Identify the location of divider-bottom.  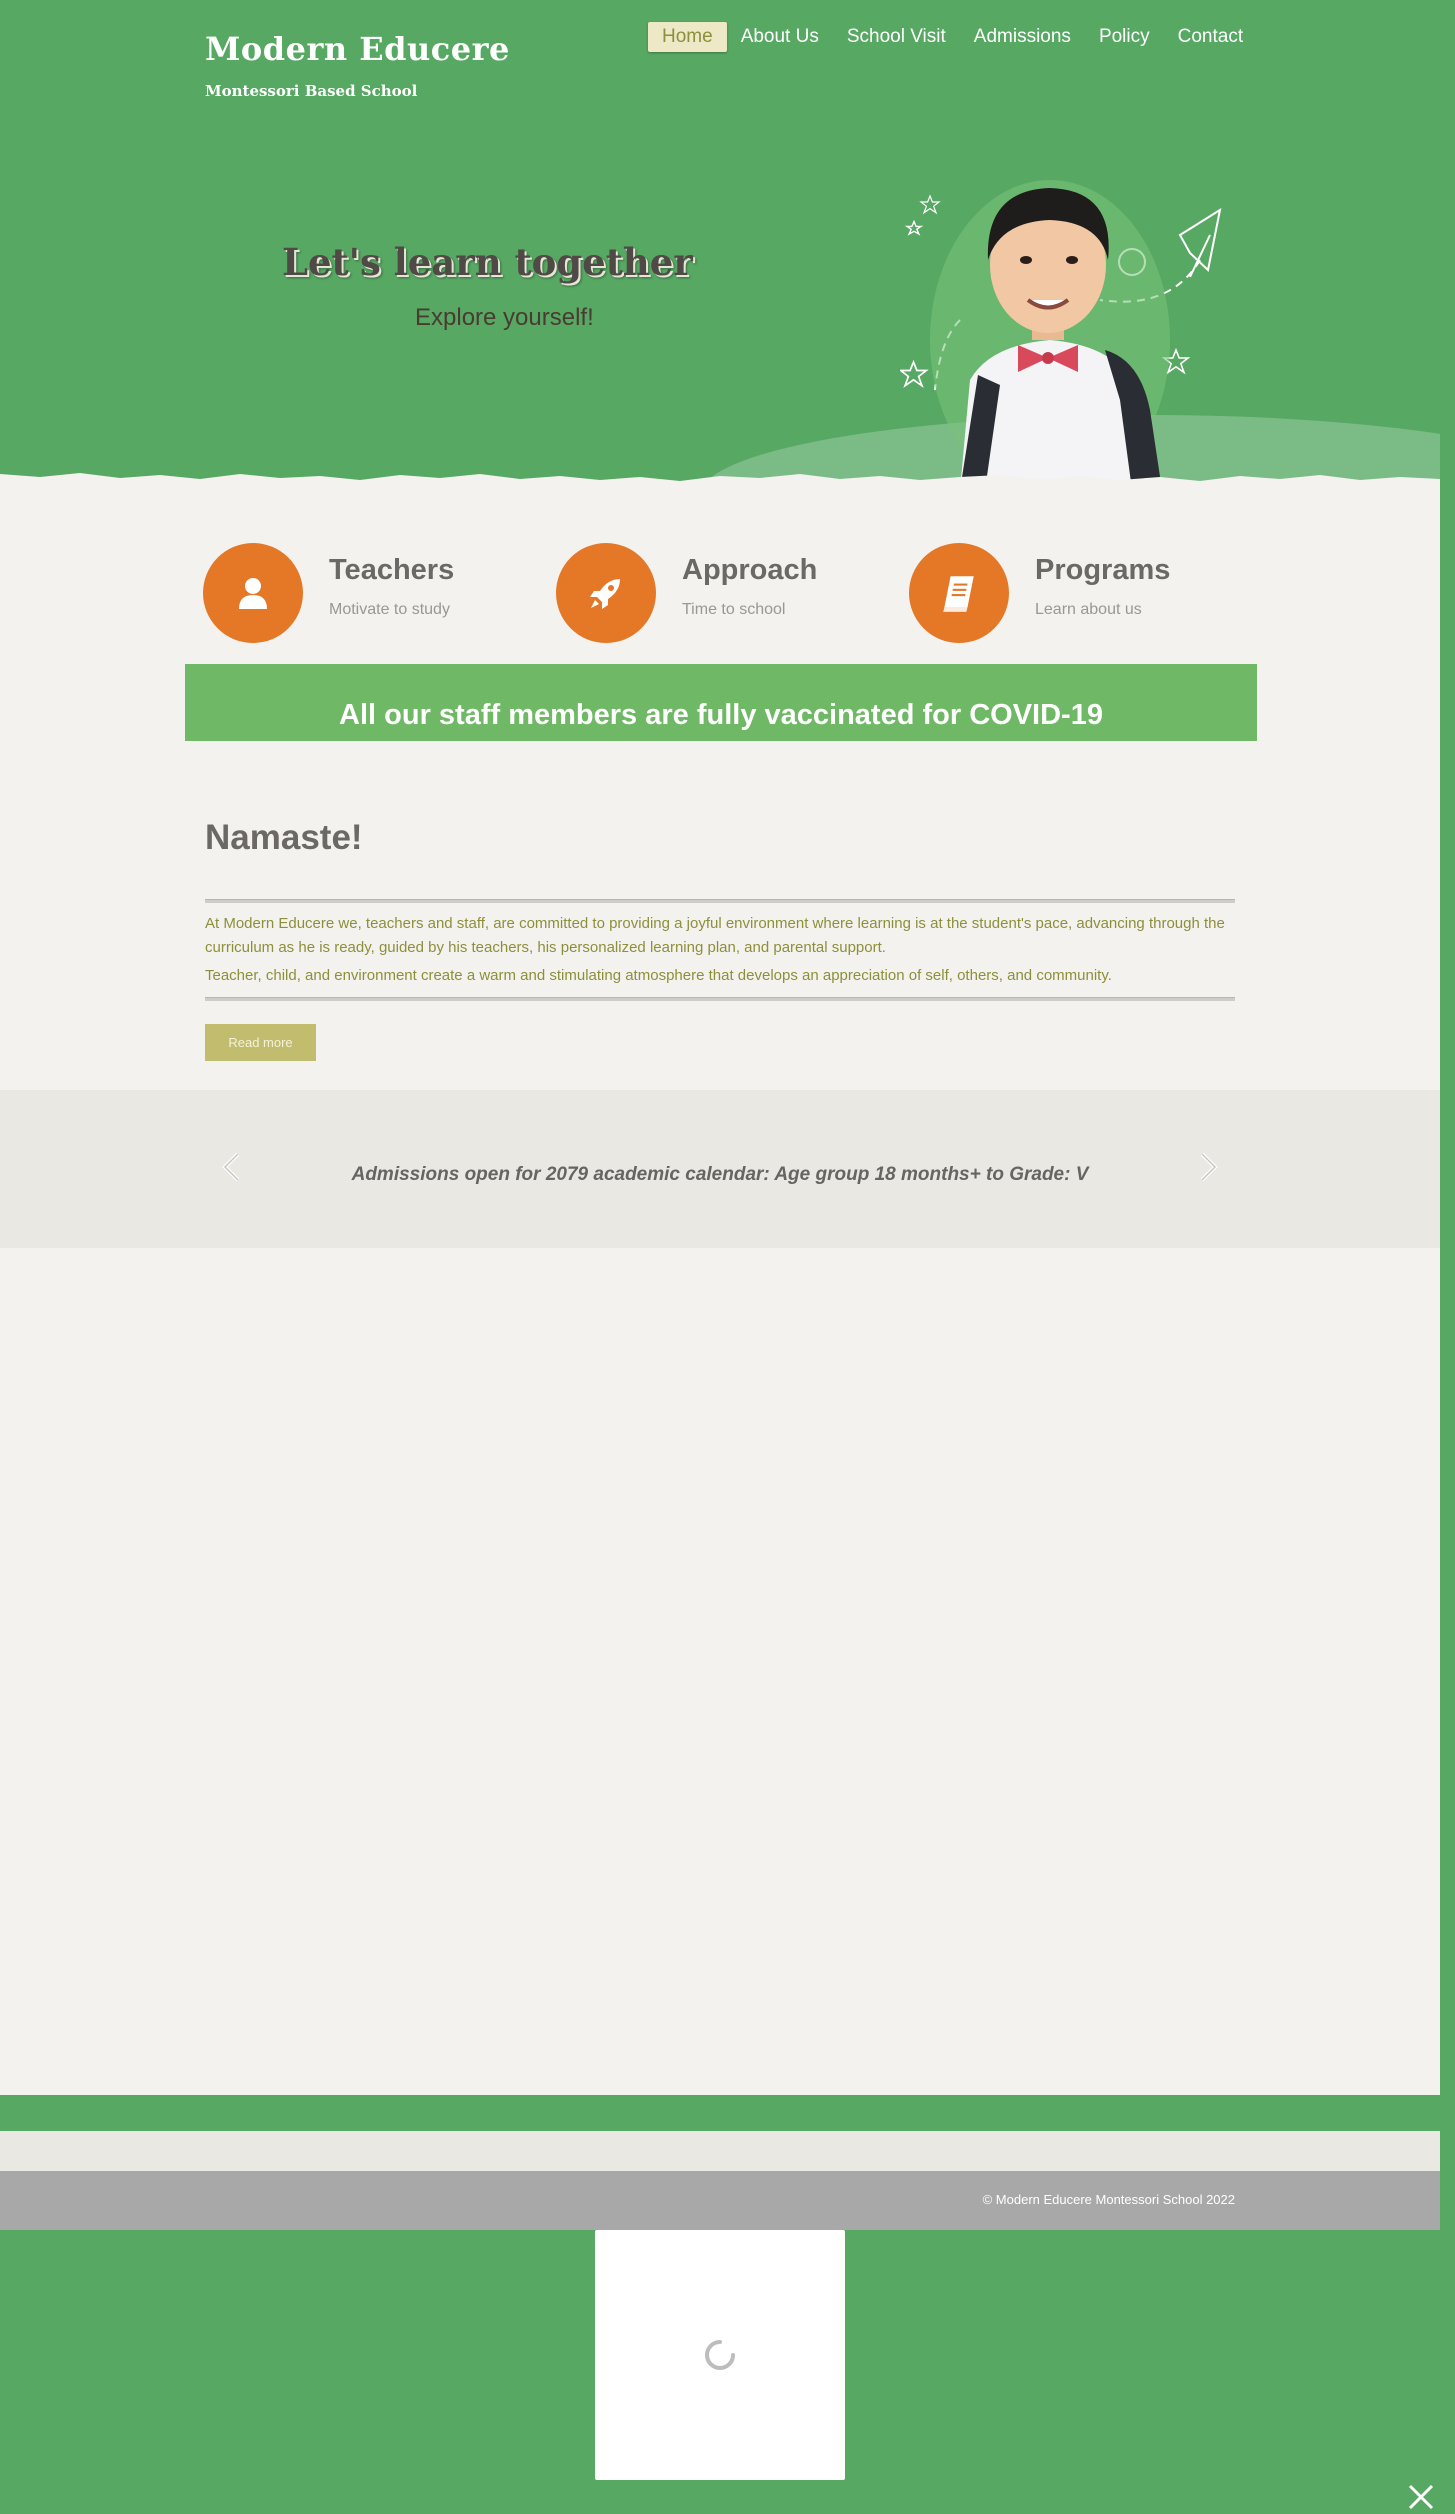
(720, 999).